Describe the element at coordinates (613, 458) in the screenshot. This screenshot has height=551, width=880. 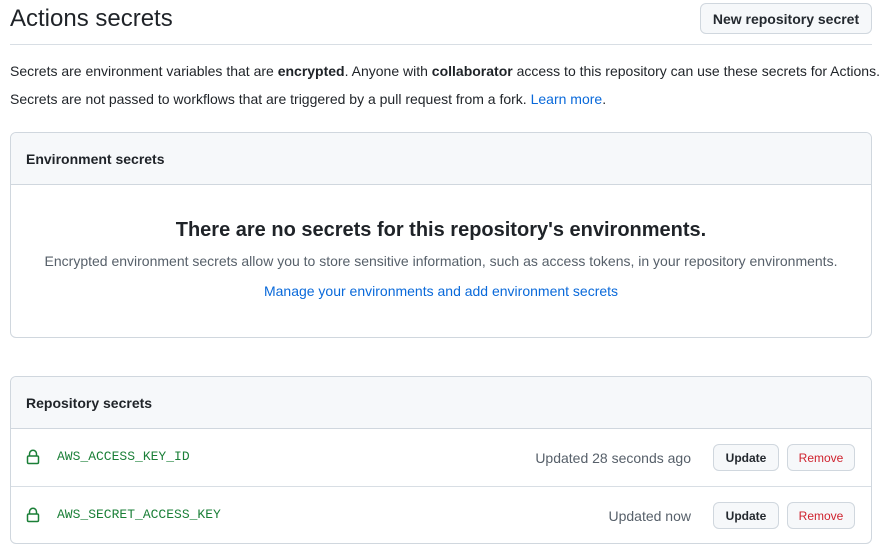
I see `secret-updated-time: Updated 28 seconds ago` at that location.